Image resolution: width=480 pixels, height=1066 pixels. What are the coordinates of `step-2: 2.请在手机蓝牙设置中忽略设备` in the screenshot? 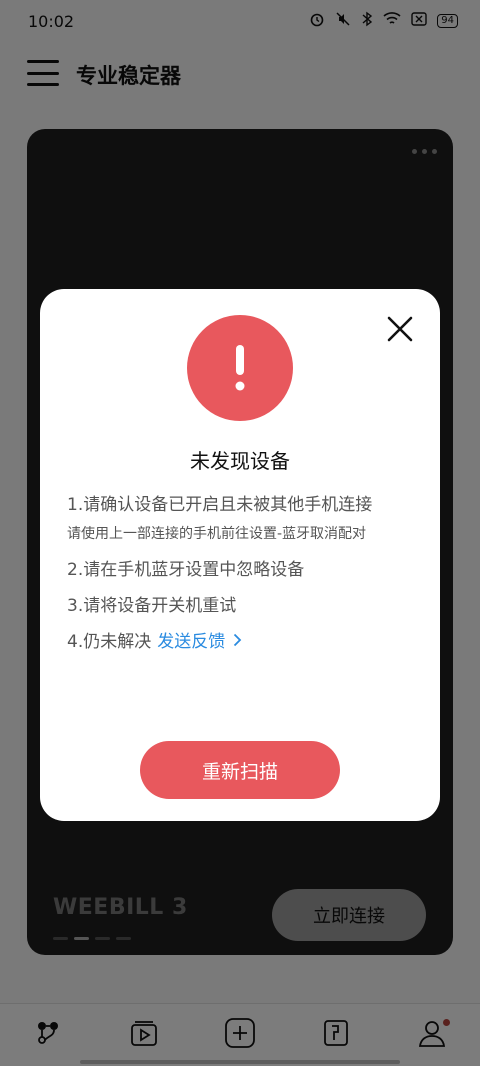 It's located at (186, 570).